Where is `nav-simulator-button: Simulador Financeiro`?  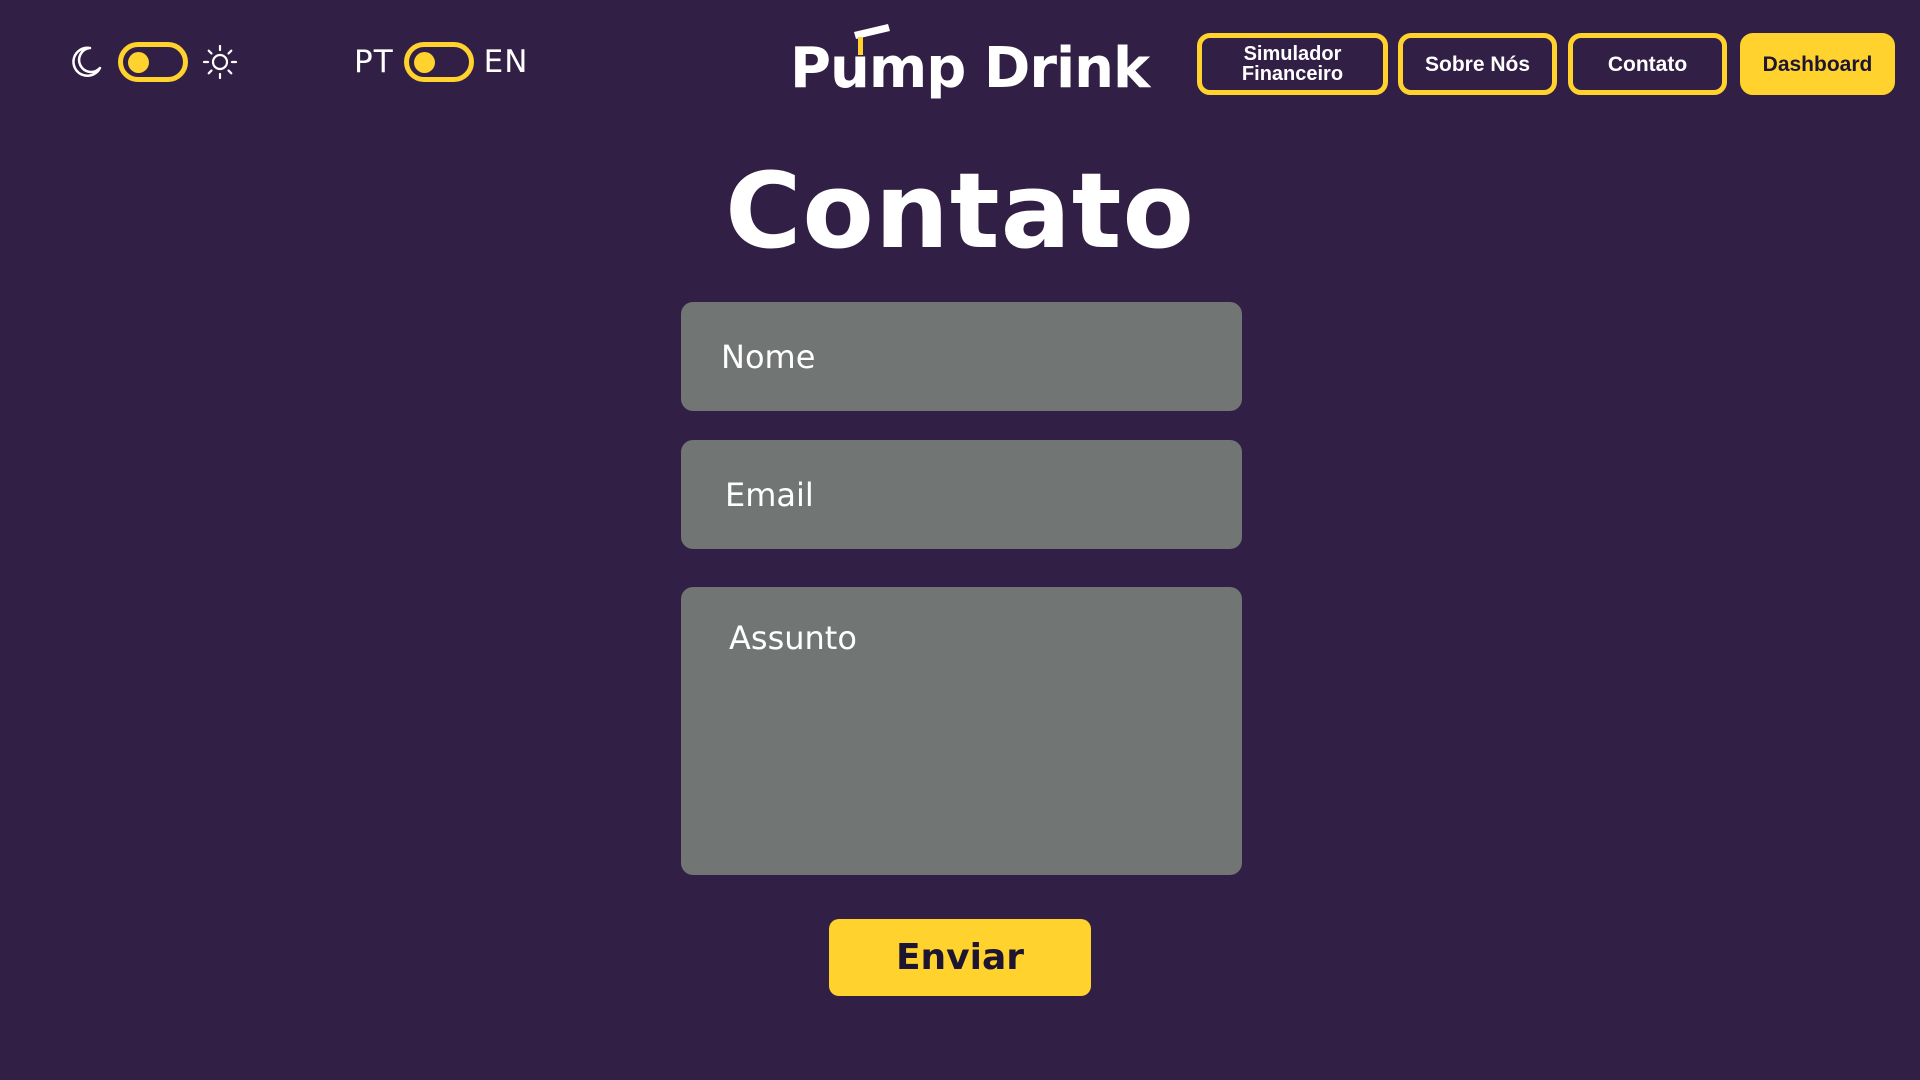 nav-simulator-button: Simulador Financeiro is located at coordinates (1292, 64).